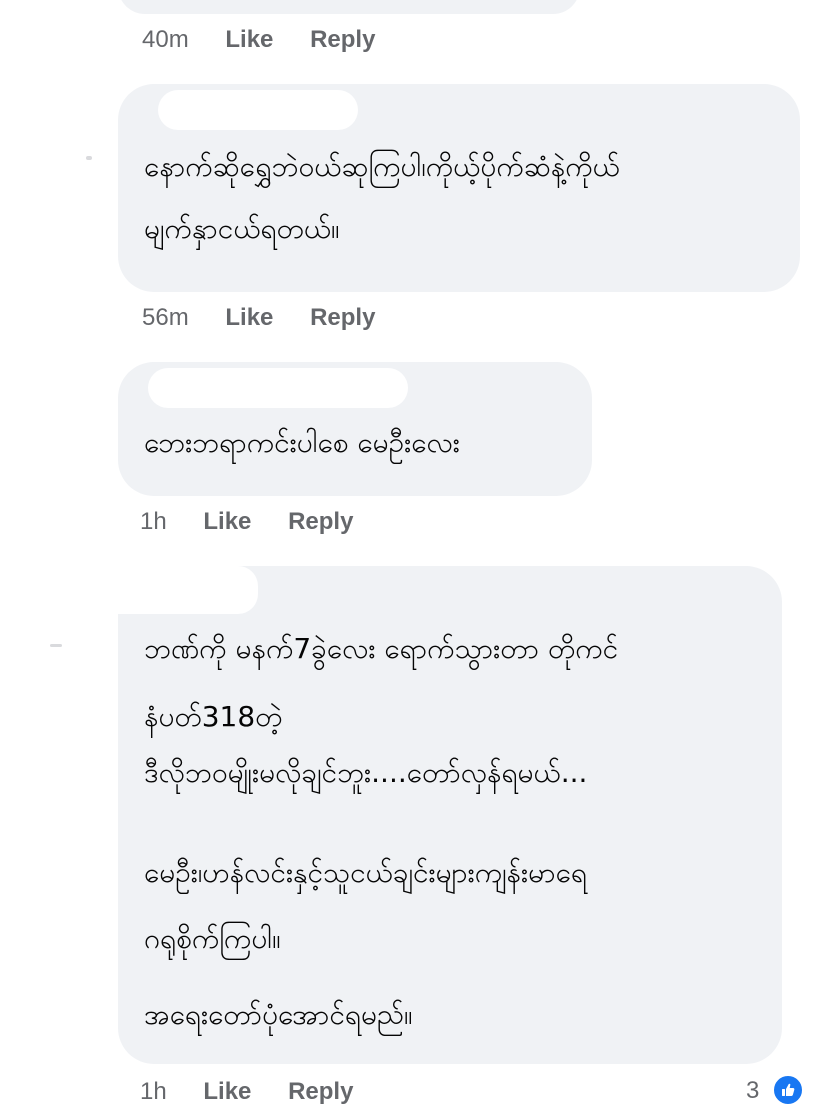 Image resolution: width=828 pixels, height=1112 pixels. Describe the element at coordinates (212, 938) in the screenshot. I see `comment-text-line: ဂရုစိုက်ကြပါ။` at that location.